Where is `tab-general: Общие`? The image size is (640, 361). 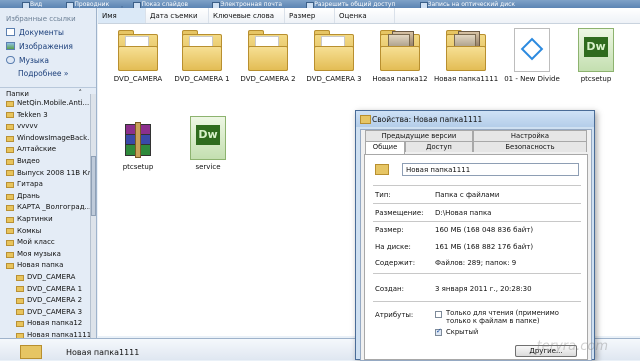
tab-general: Общие is located at coordinates (385, 147).